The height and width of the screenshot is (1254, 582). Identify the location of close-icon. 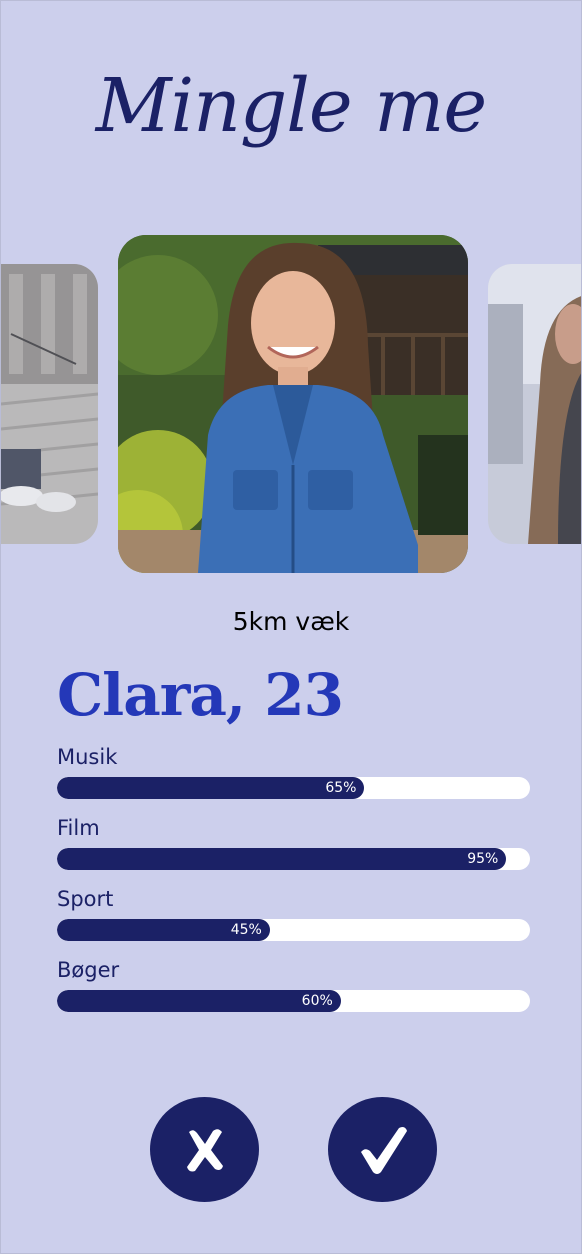
(204, 1149).